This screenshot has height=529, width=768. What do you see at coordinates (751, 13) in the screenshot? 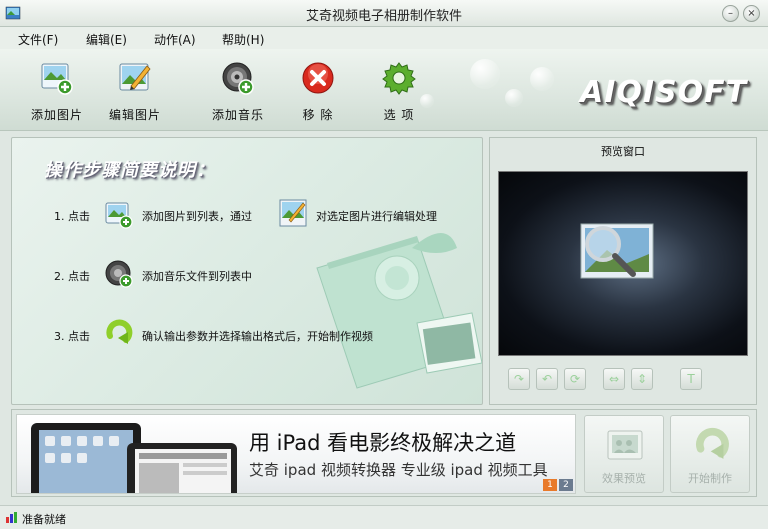
I see `close-button: ×` at bounding box center [751, 13].